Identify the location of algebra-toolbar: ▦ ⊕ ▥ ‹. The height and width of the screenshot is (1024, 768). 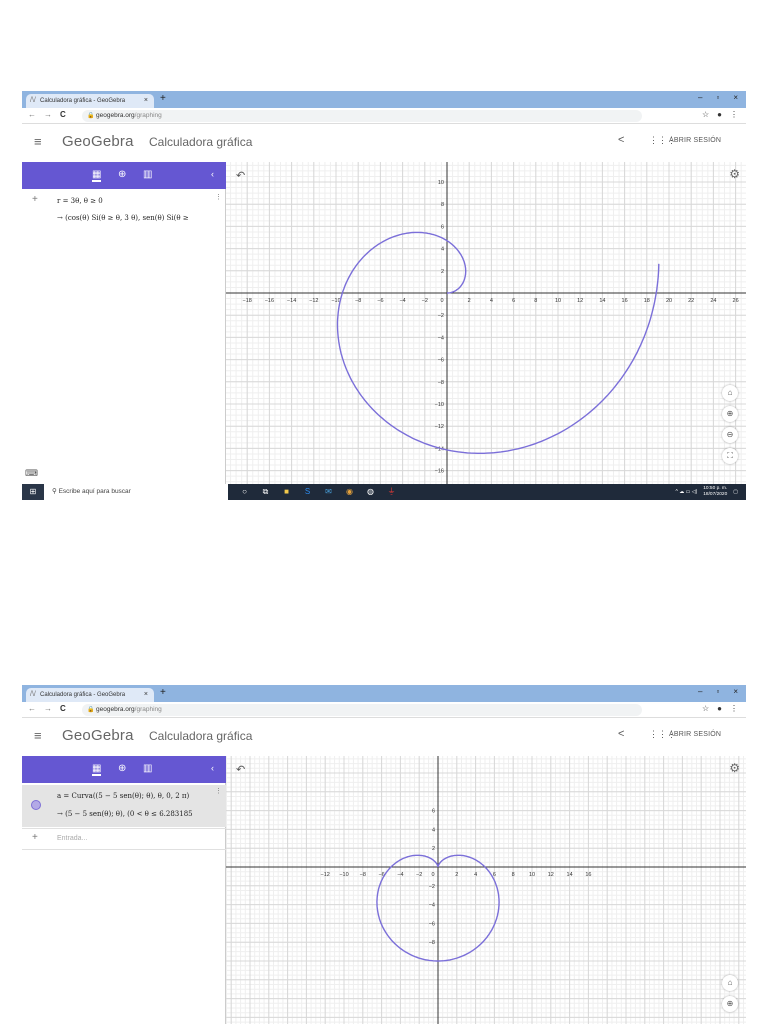
(124, 769).